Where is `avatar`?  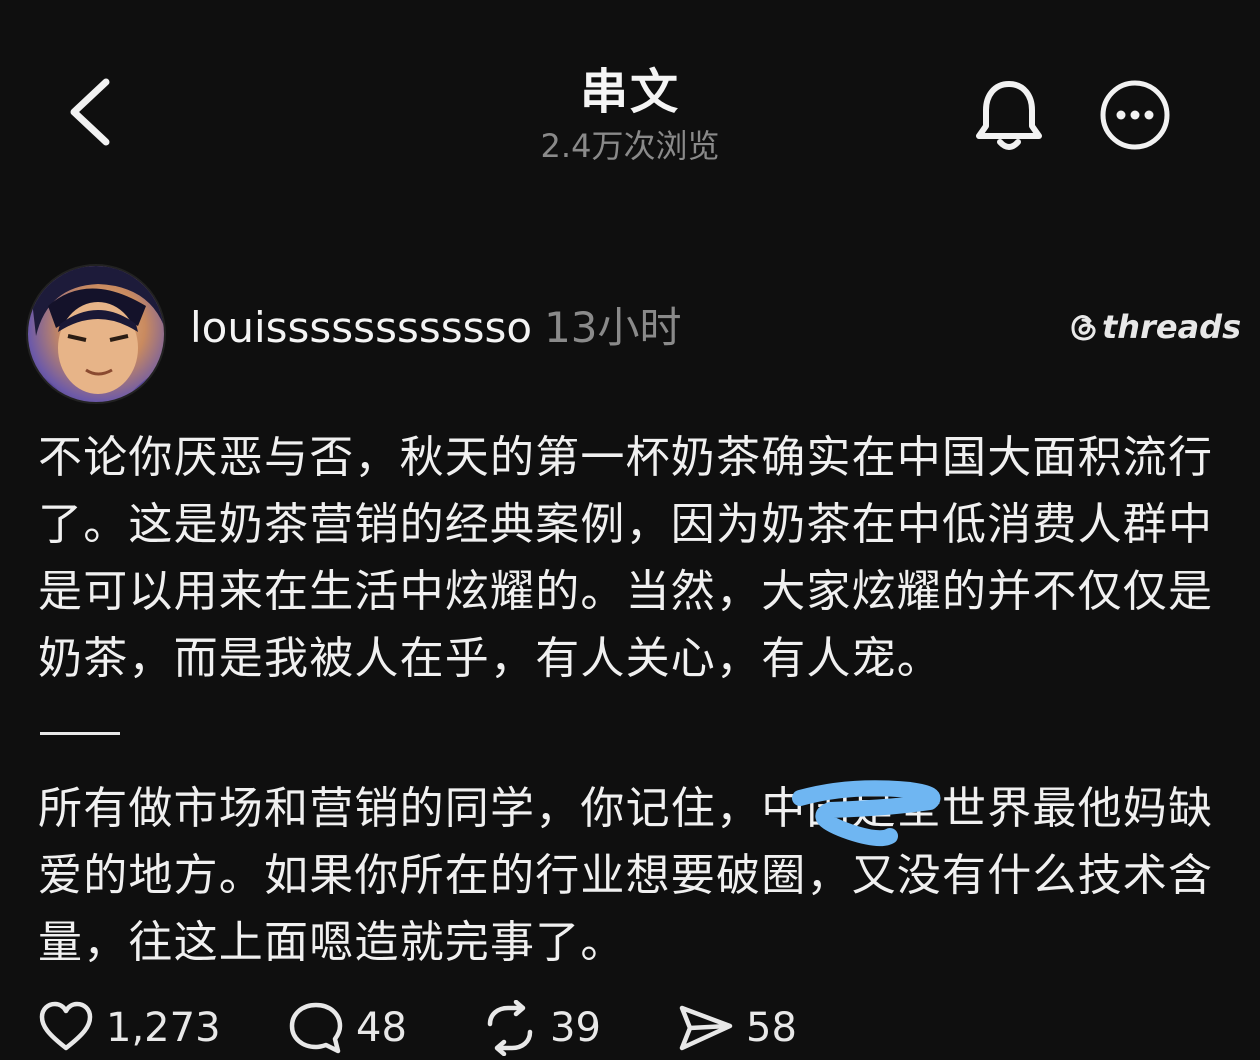 avatar is located at coordinates (96, 334).